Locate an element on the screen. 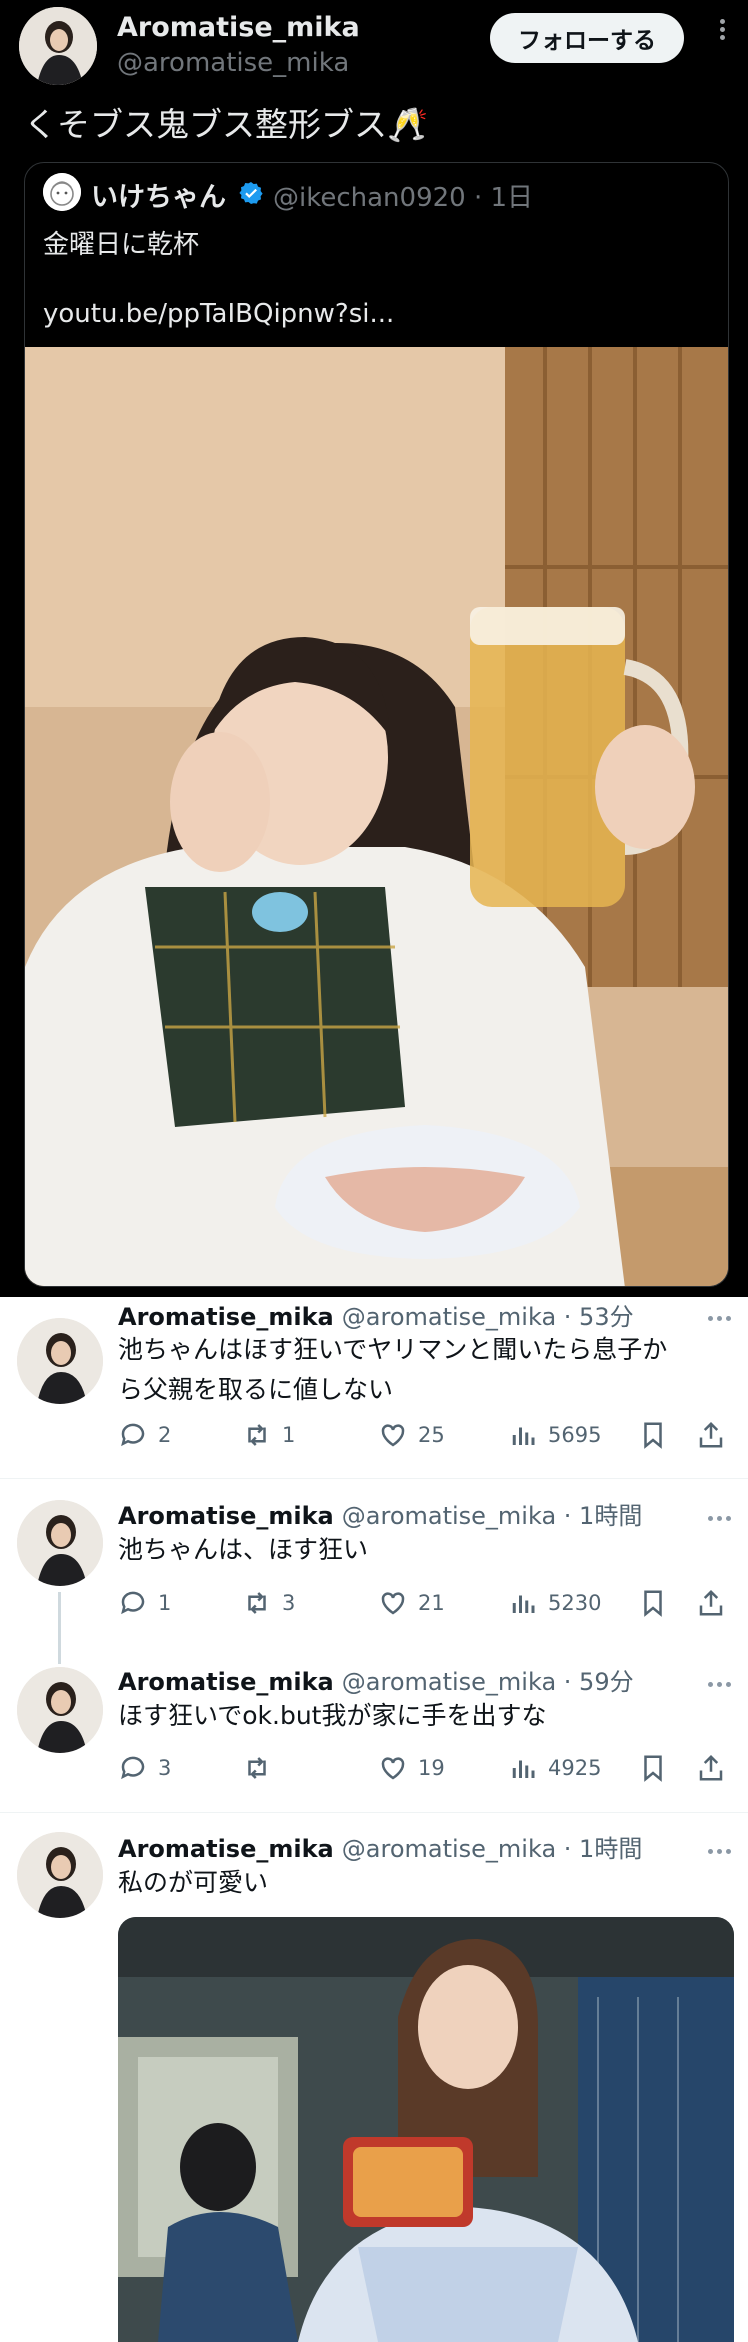 The image size is (748, 2342). reply-text: 池ちゃんはほす狂いでヤリマンと聞いたら息子か ら父親を取るに値しない is located at coordinates (392, 1370).